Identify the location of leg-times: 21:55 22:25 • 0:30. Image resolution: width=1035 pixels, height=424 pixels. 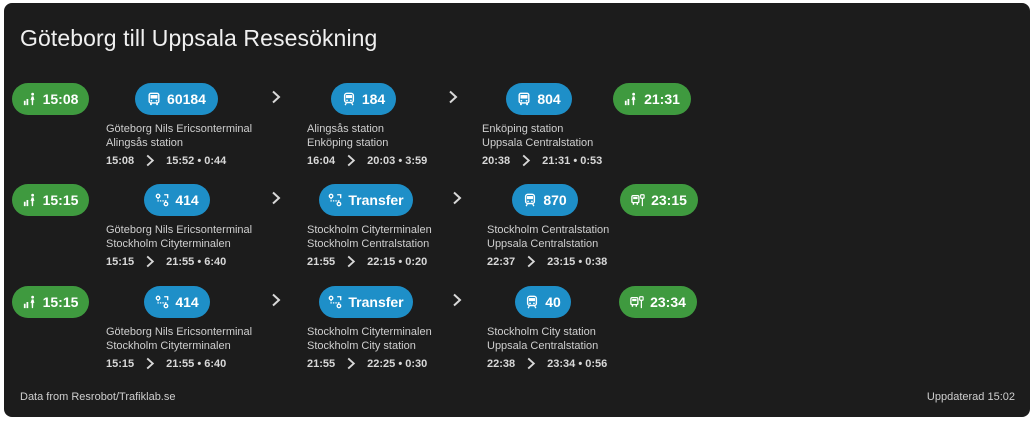
(367, 363).